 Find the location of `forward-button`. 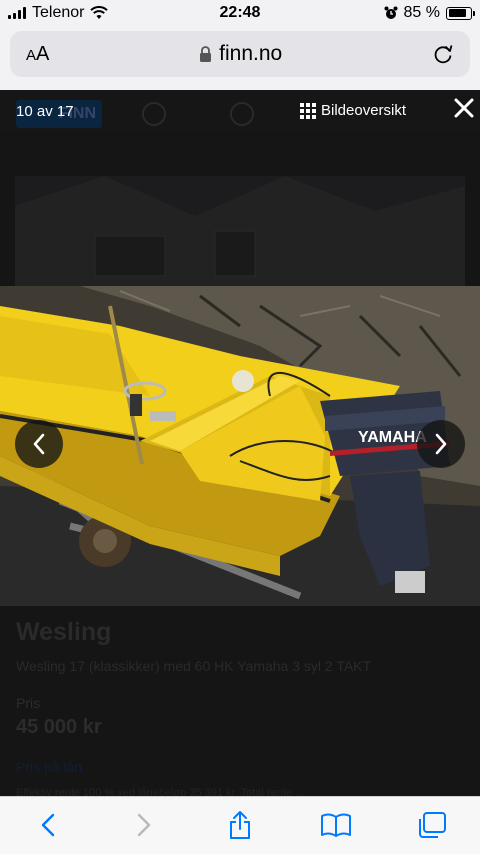

forward-button is located at coordinates (144, 825).